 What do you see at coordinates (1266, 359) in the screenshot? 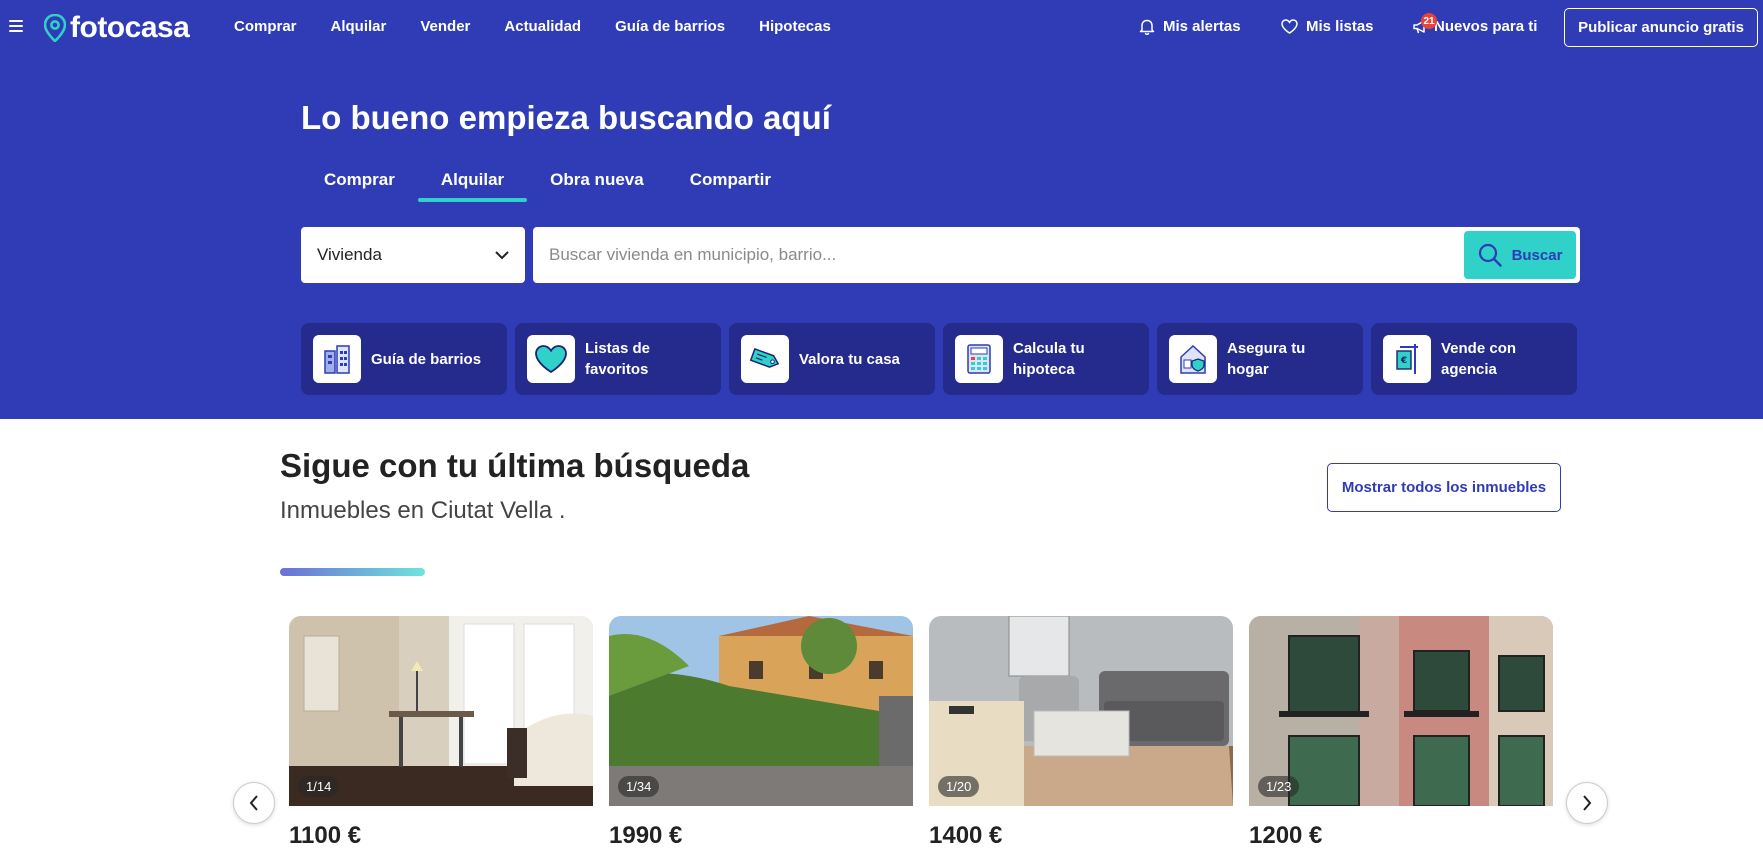
I see `shortcut-label: Asegura tu hogar` at bounding box center [1266, 359].